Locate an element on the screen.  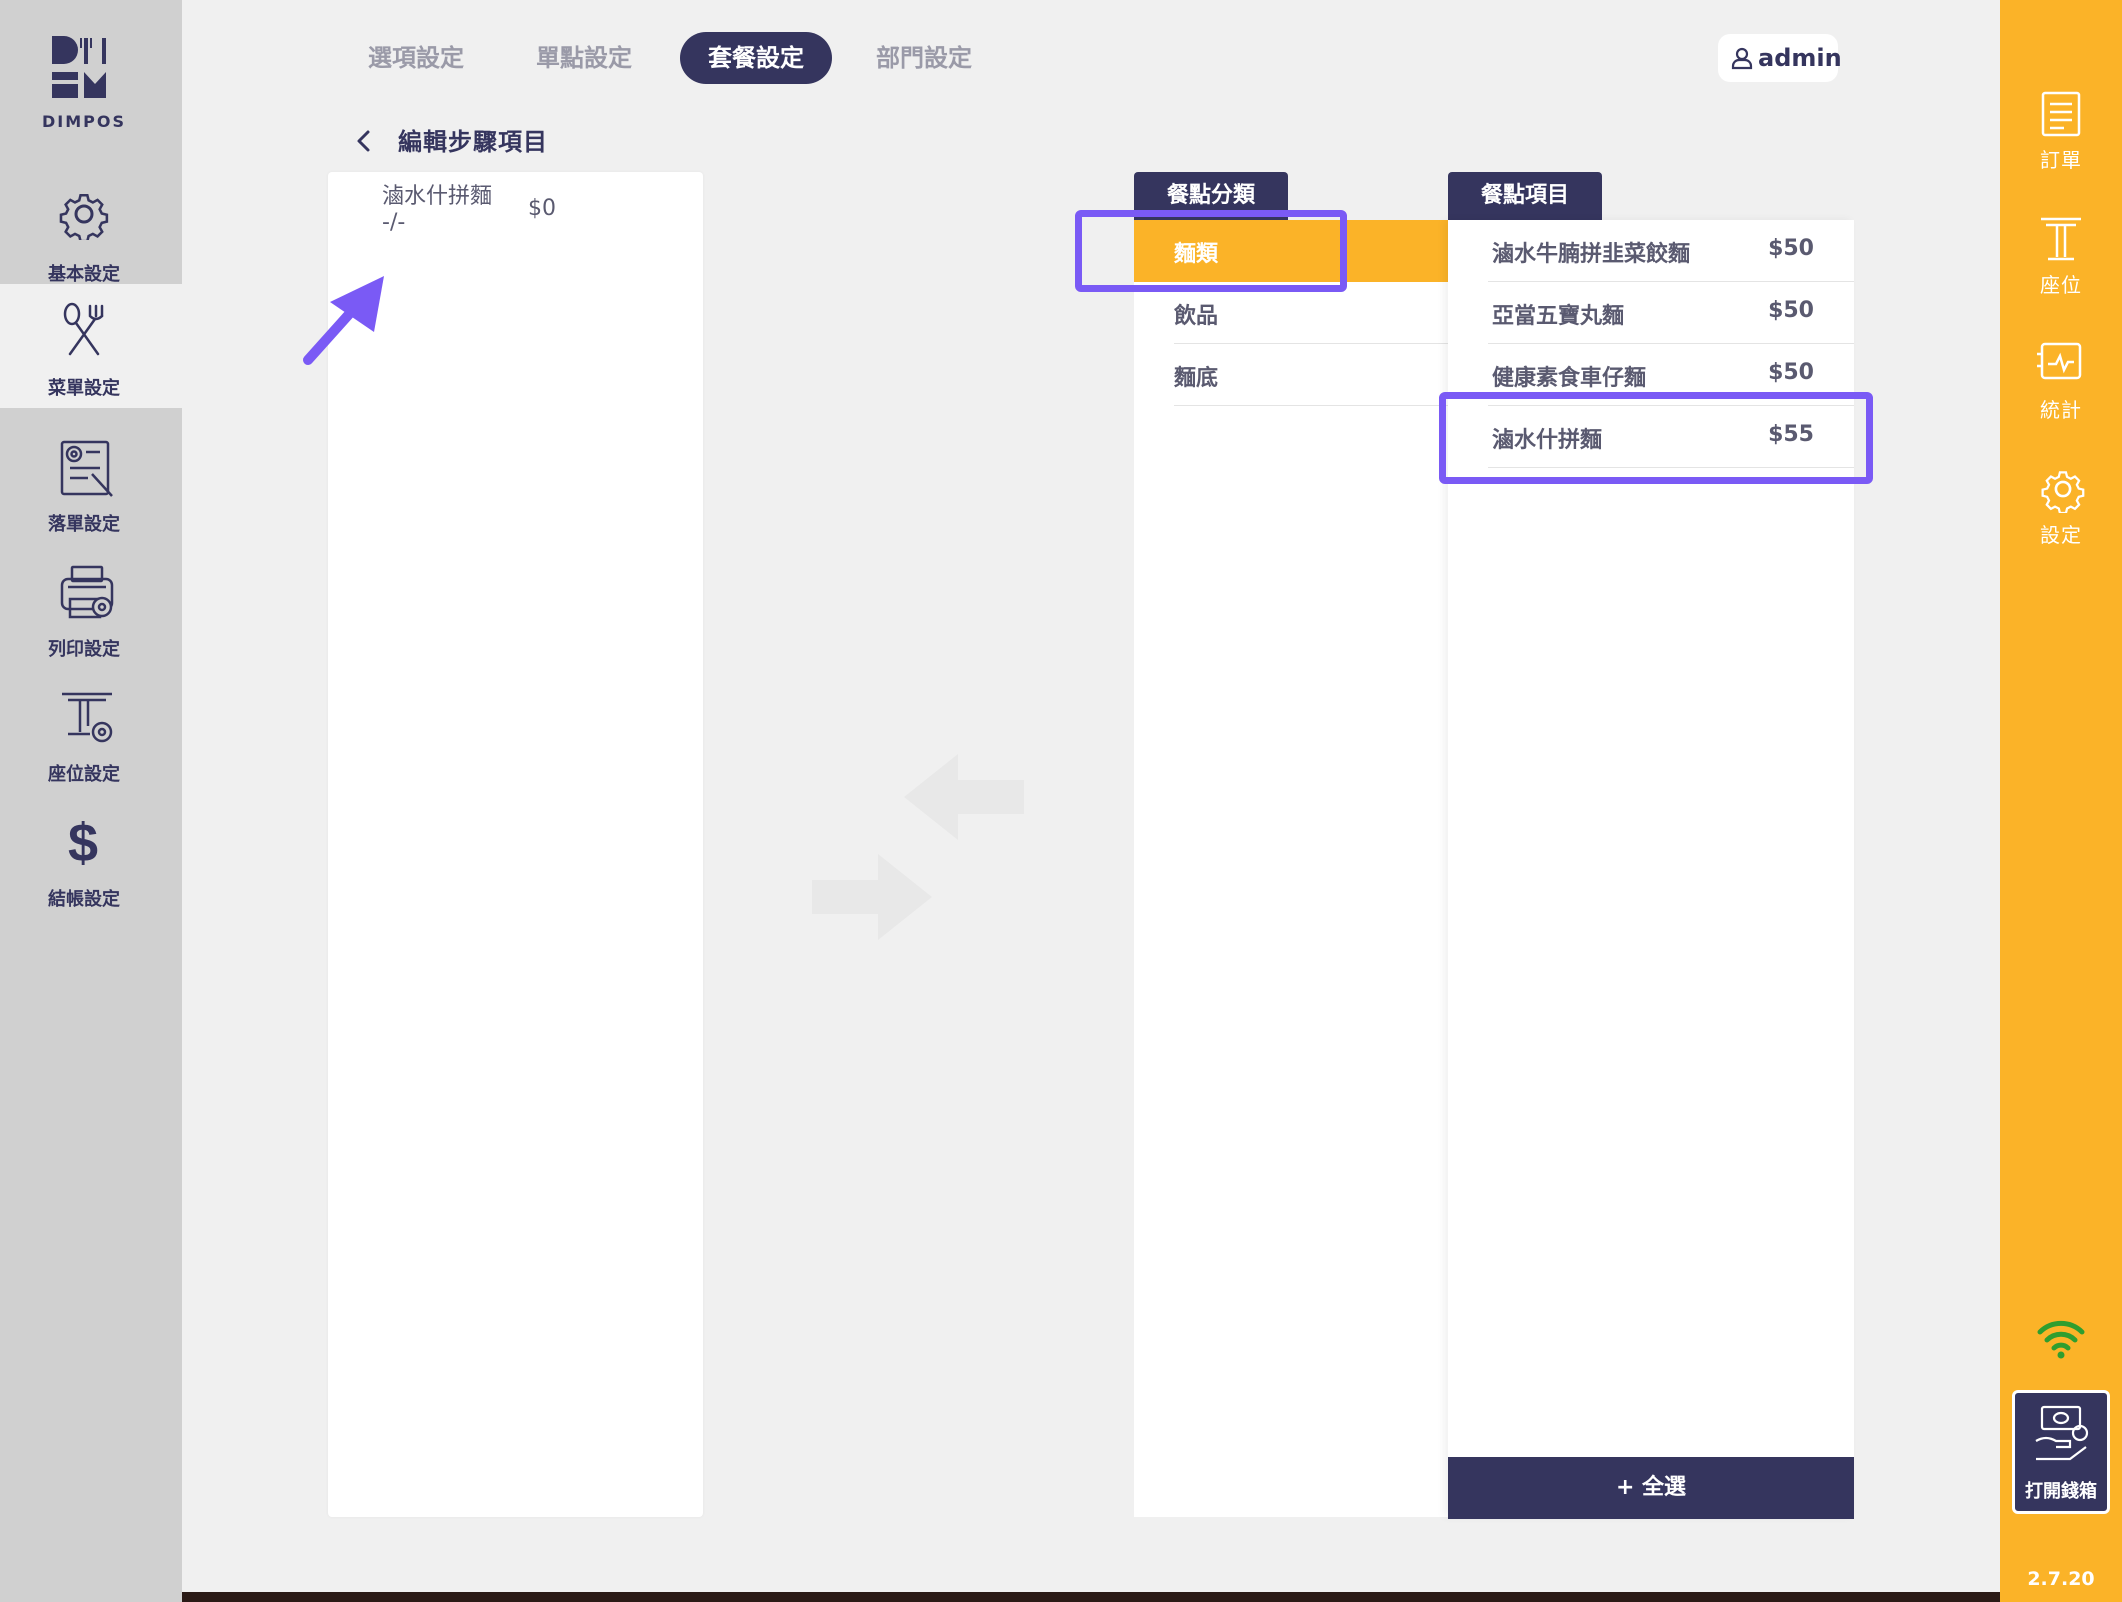
move-right-arrow-icon is located at coordinates (872, 897).